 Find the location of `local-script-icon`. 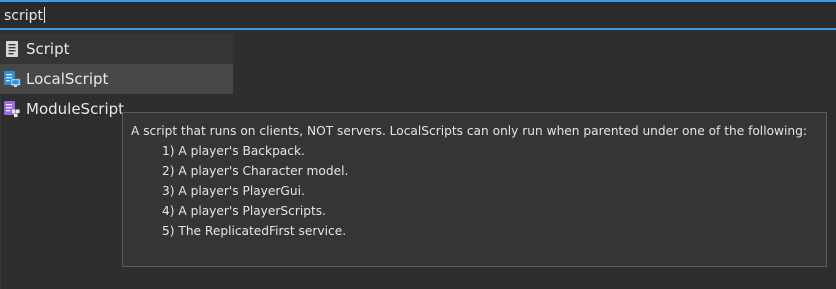

local-script-icon is located at coordinates (12, 79).